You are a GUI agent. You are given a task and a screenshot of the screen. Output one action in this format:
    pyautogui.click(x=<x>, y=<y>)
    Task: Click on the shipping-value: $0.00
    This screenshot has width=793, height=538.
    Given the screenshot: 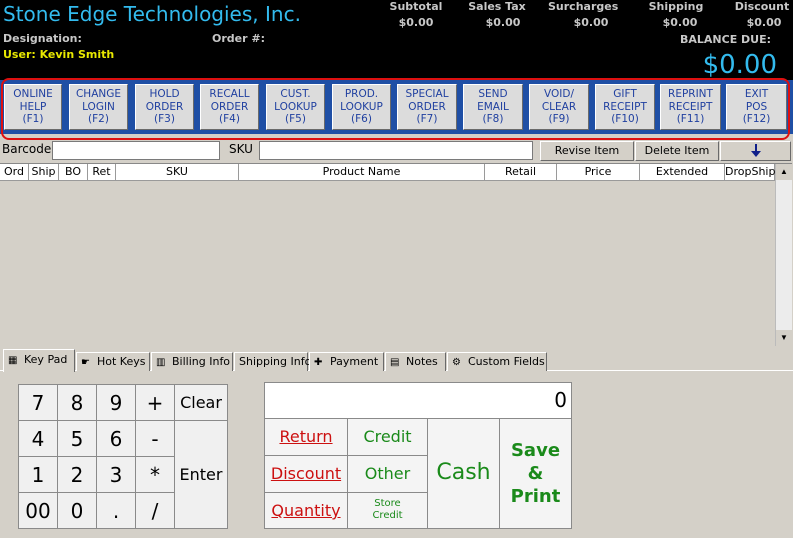 What is the action you would take?
    pyautogui.click(x=680, y=22)
    